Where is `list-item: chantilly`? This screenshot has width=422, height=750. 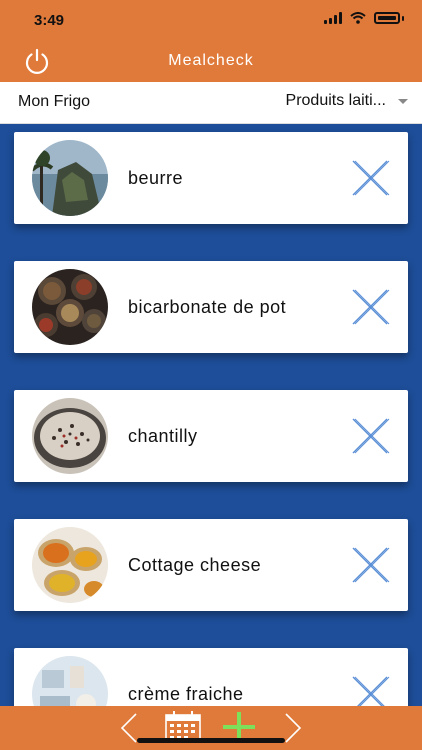
list-item: chantilly is located at coordinates (211, 436).